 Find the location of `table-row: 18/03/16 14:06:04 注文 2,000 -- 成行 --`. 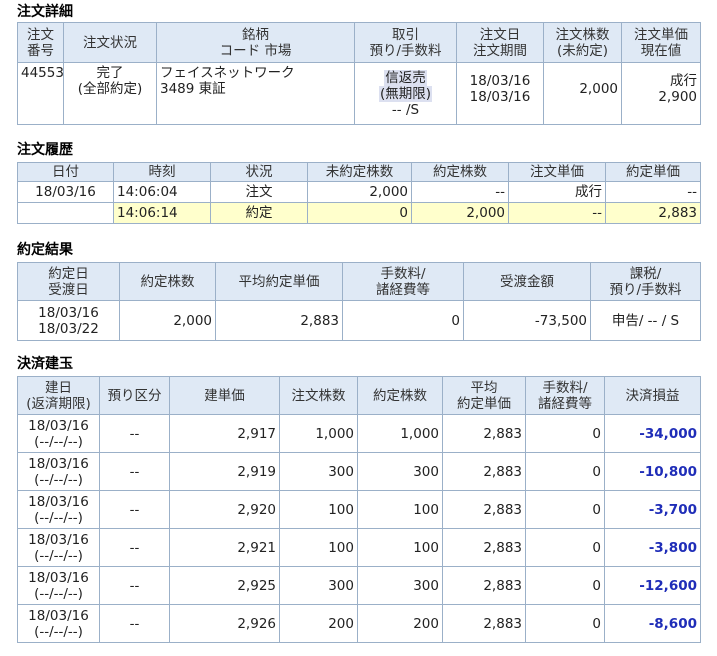

table-row: 18/03/16 14:06:04 注文 2,000 -- 成行 -- is located at coordinates (359, 192).